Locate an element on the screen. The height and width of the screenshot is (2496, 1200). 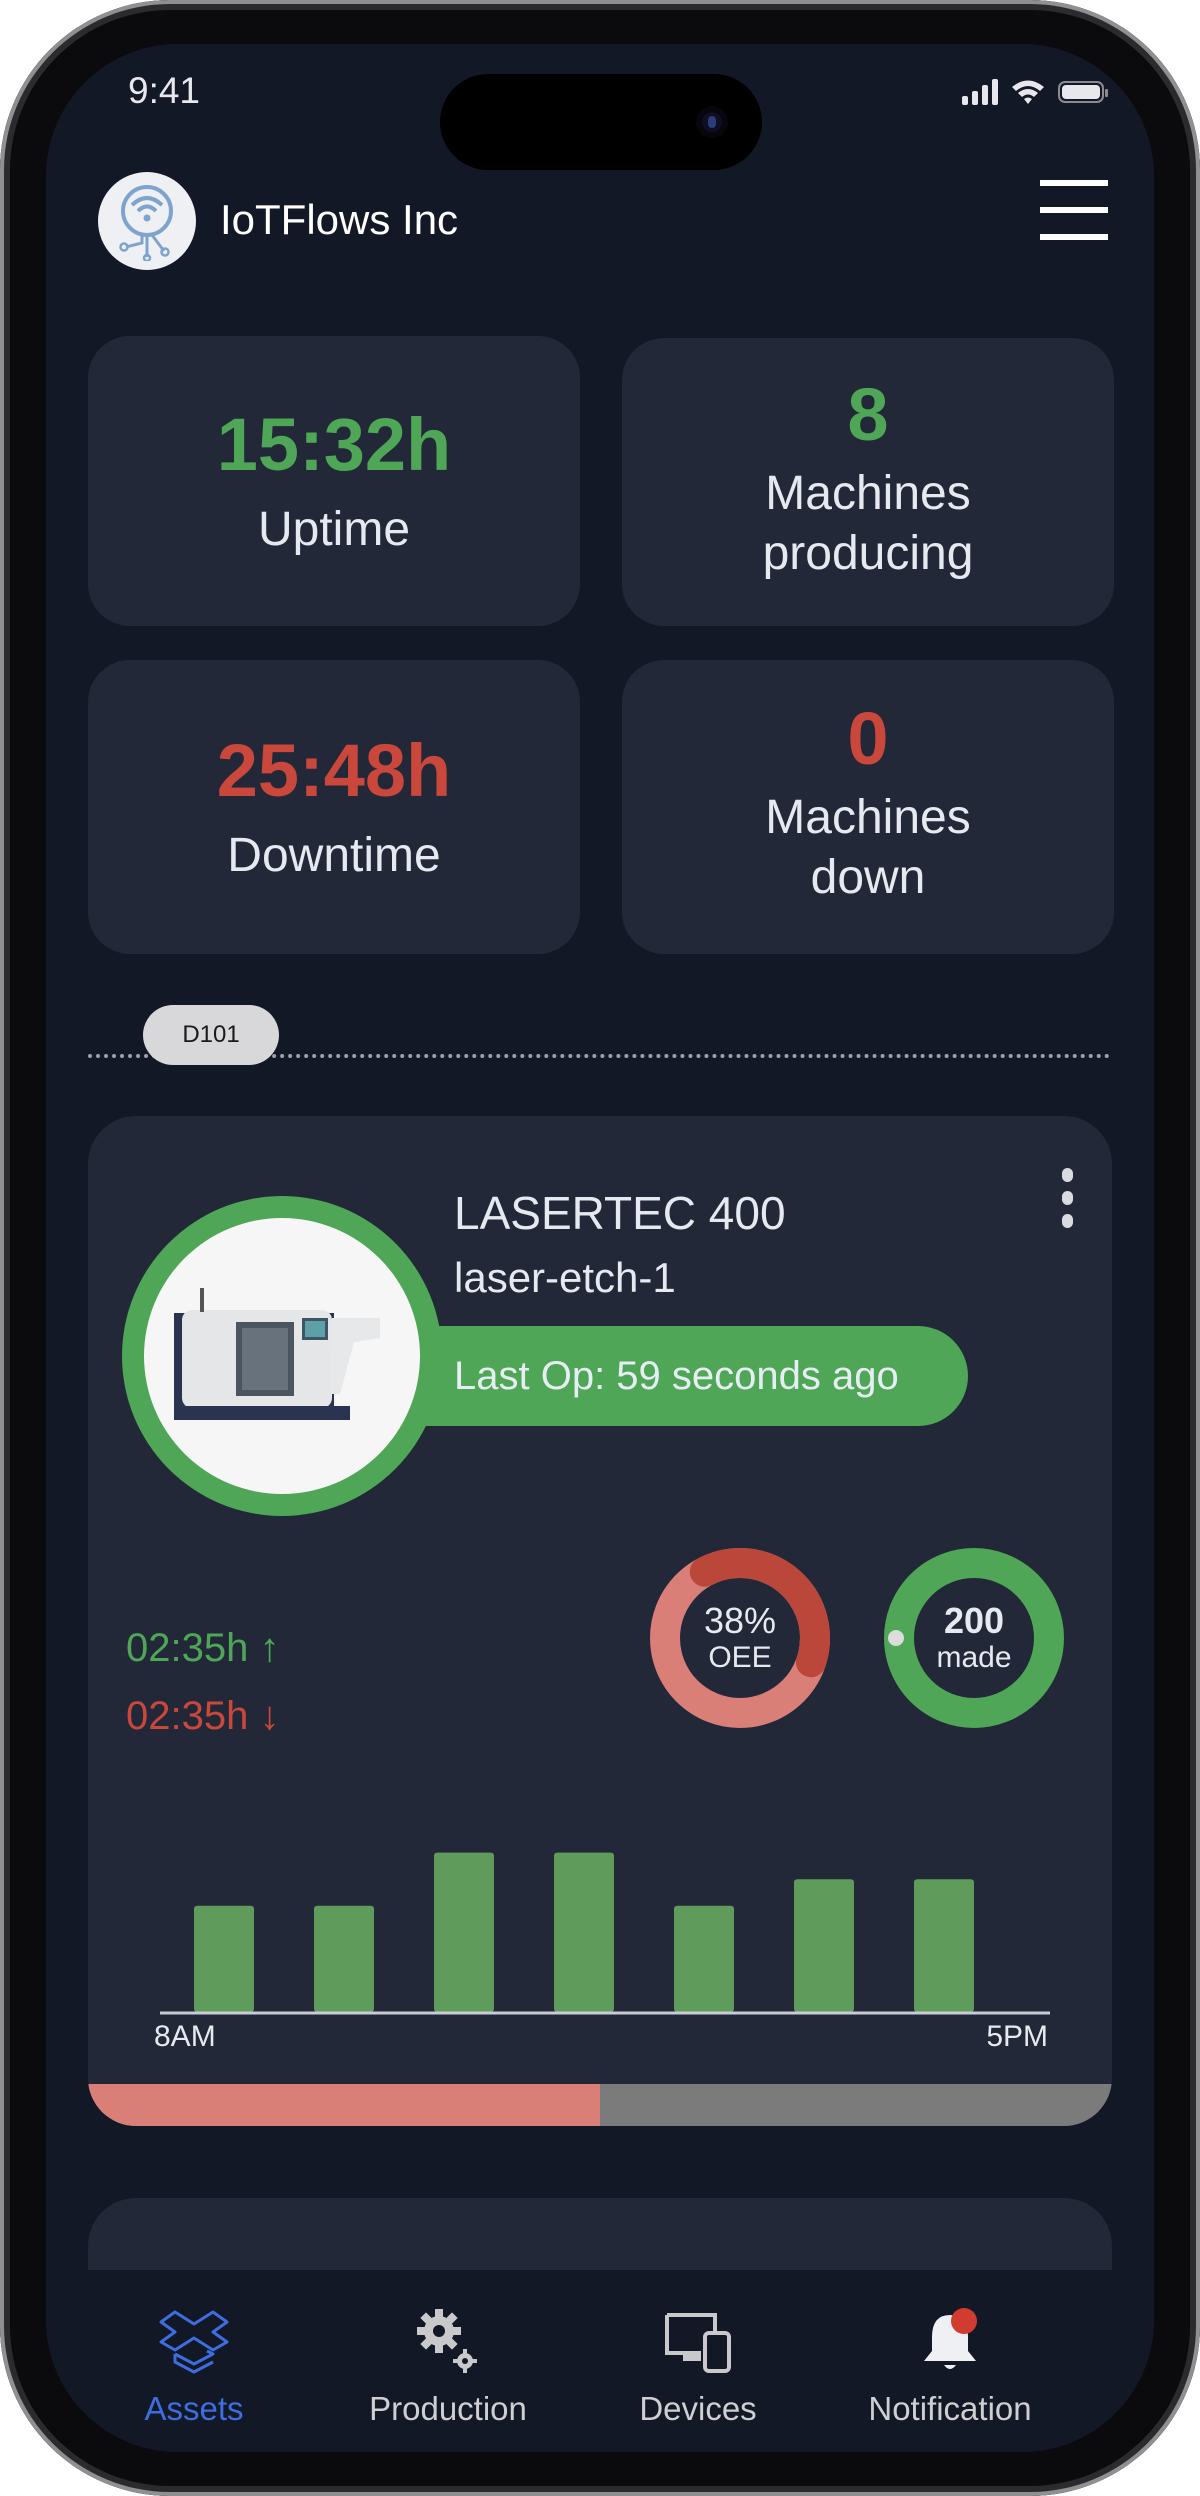
group-pill: D101 is located at coordinates (211, 1035).